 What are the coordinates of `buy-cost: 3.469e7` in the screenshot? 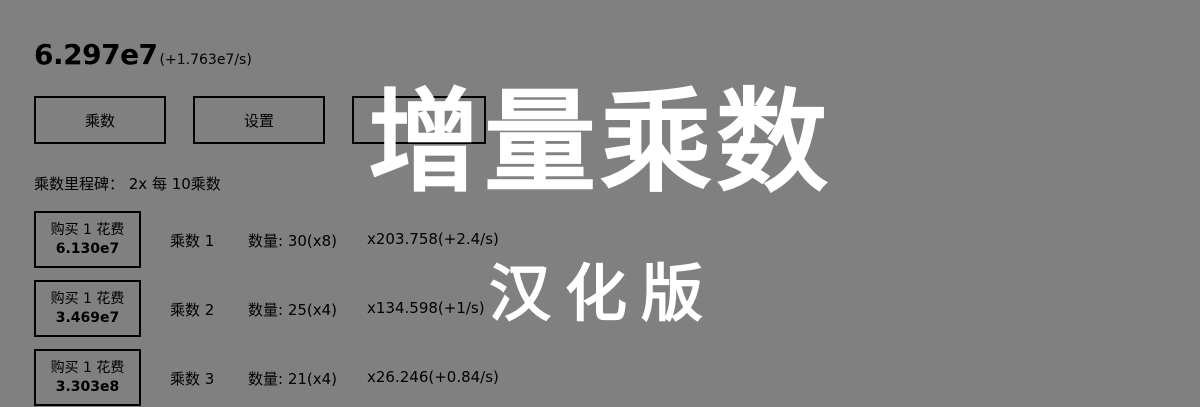 It's located at (87, 317).